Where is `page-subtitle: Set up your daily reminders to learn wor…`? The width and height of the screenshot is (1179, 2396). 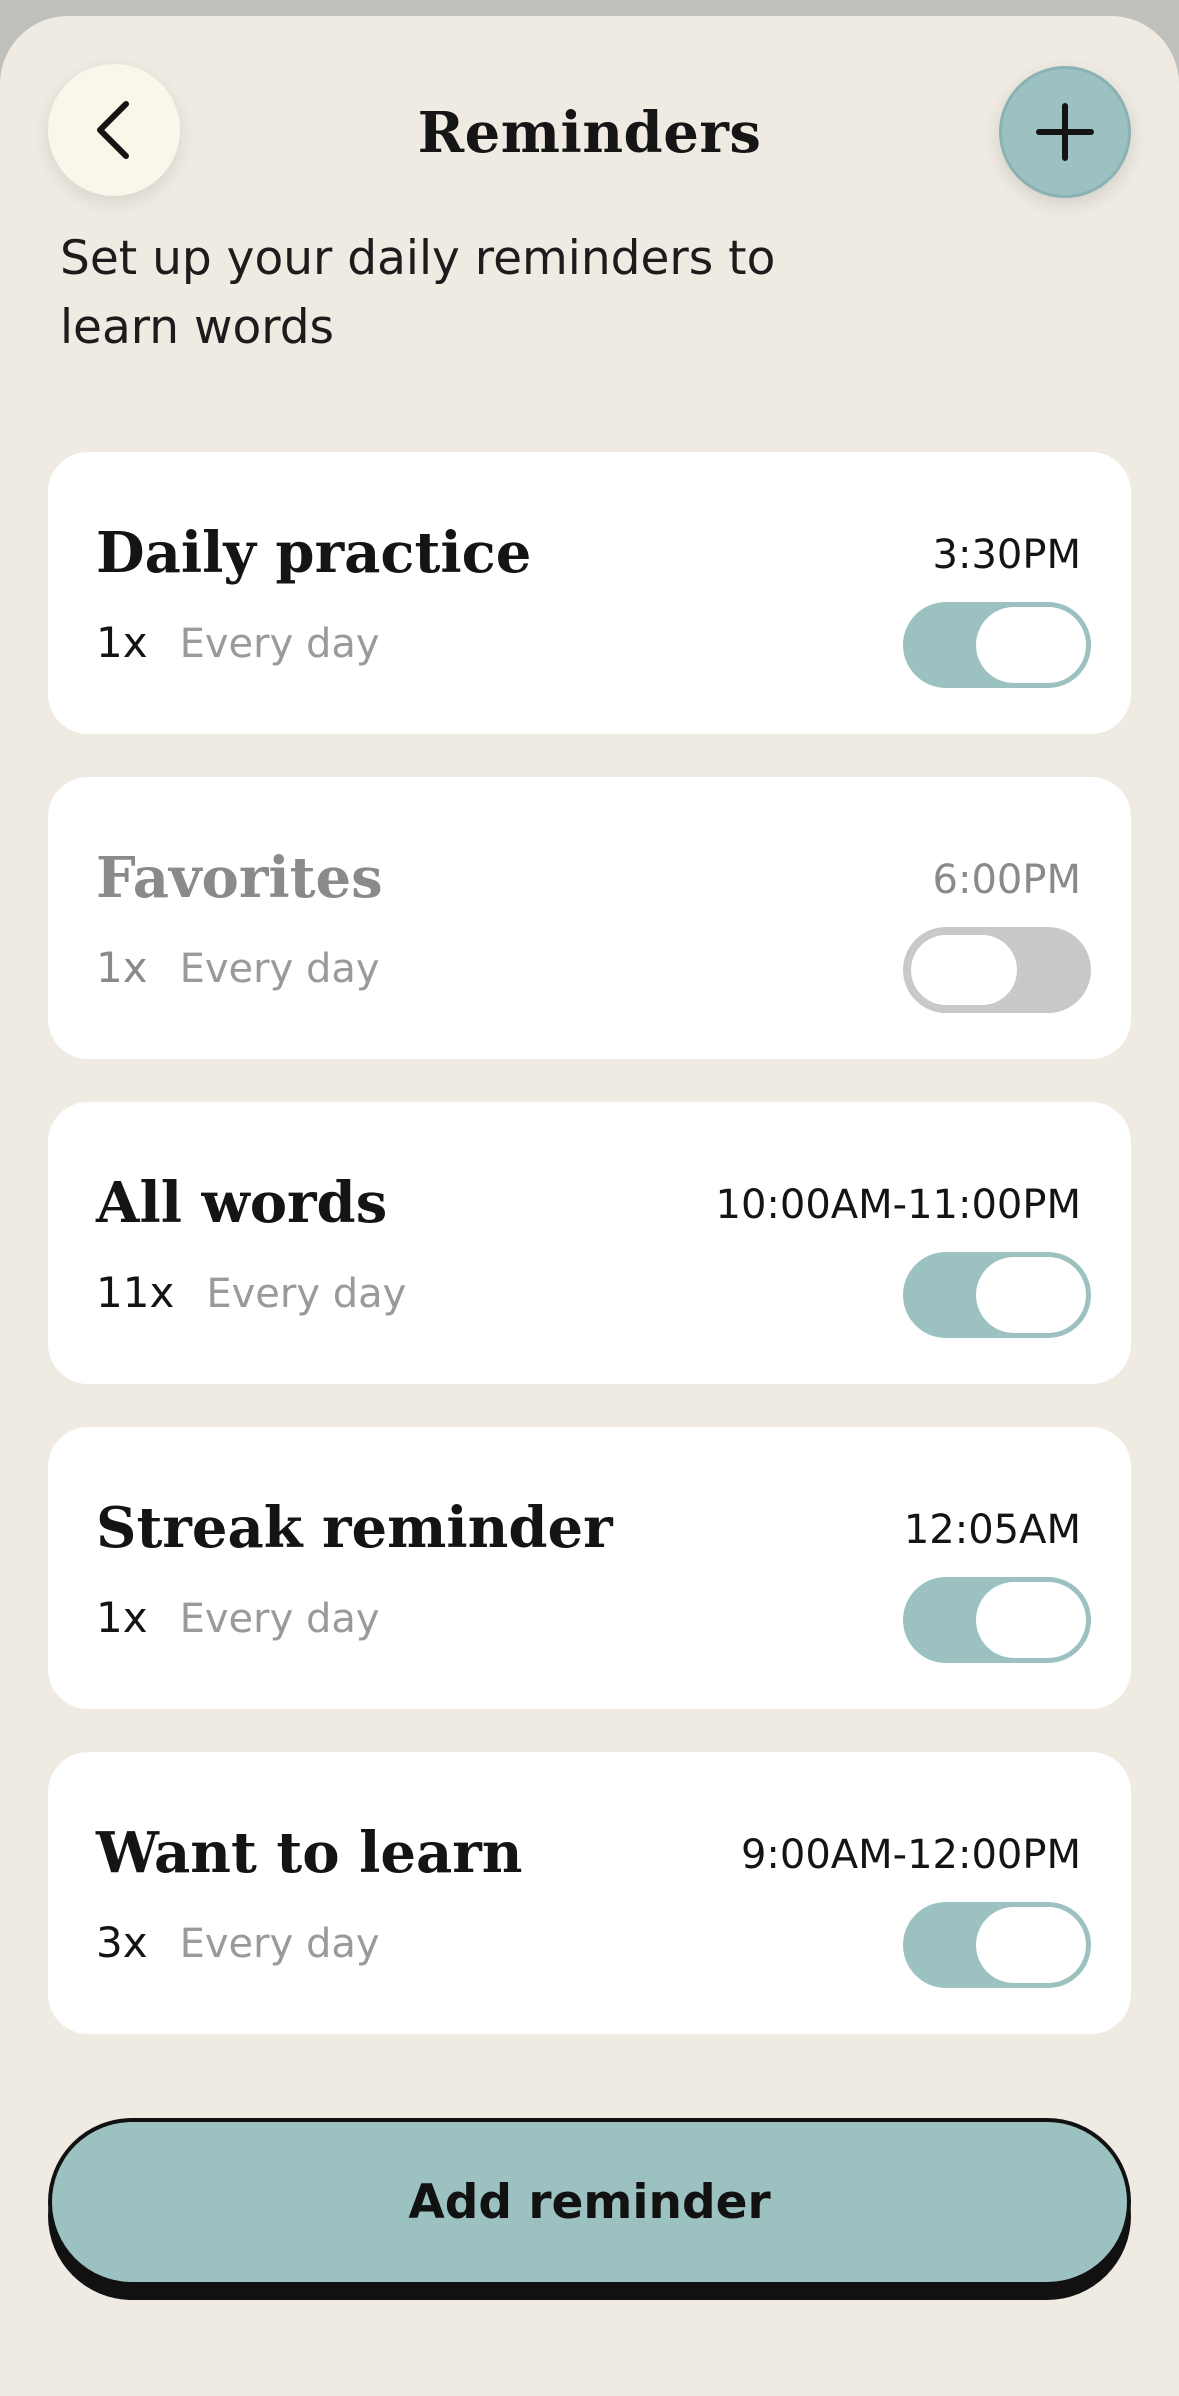
page-subtitle: Set up your daily reminders to learn wor… is located at coordinates (418, 293).